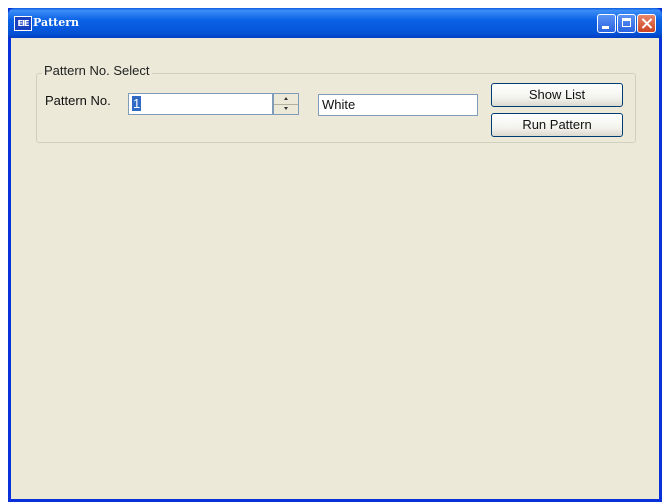 The image size is (662, 502). Describe the element at coordinates (398, 105) in the screenshot. I see `pattern-name-field: White` at that location.